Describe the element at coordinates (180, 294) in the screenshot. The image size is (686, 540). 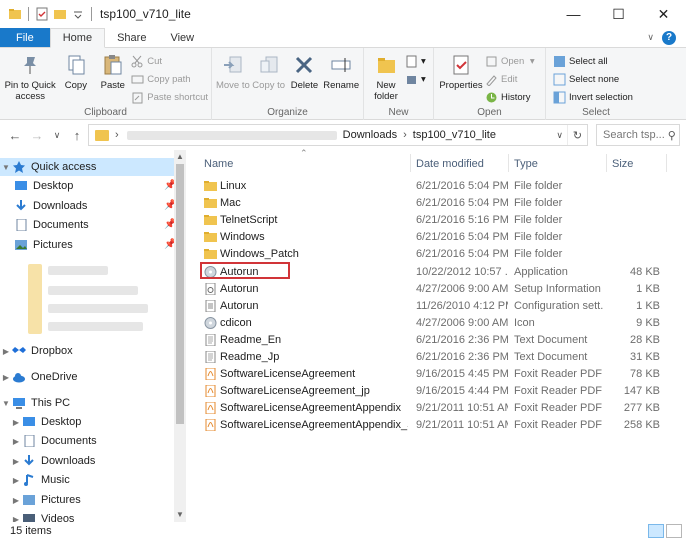
I see `scrollbar-thumb` at that location.